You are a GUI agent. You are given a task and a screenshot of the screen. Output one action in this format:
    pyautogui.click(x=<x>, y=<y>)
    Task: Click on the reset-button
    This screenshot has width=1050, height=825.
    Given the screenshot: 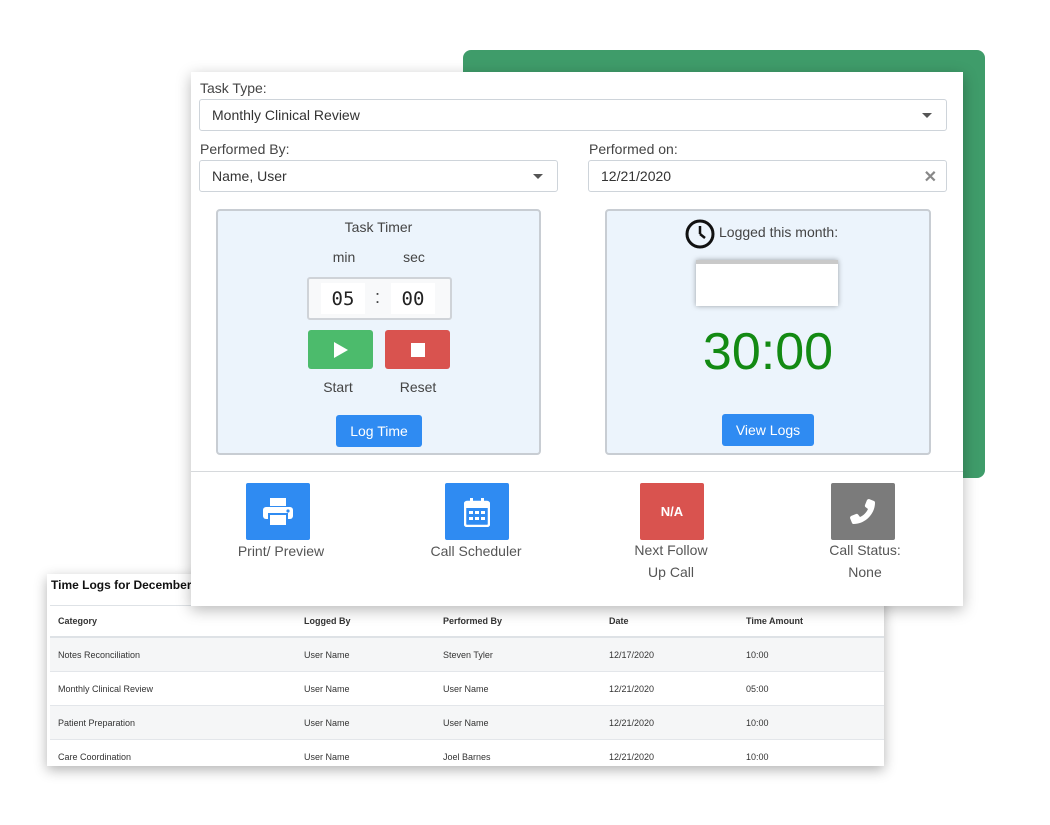 What is the action you would take?
    pyautogui.click(x=417, y=349)
    